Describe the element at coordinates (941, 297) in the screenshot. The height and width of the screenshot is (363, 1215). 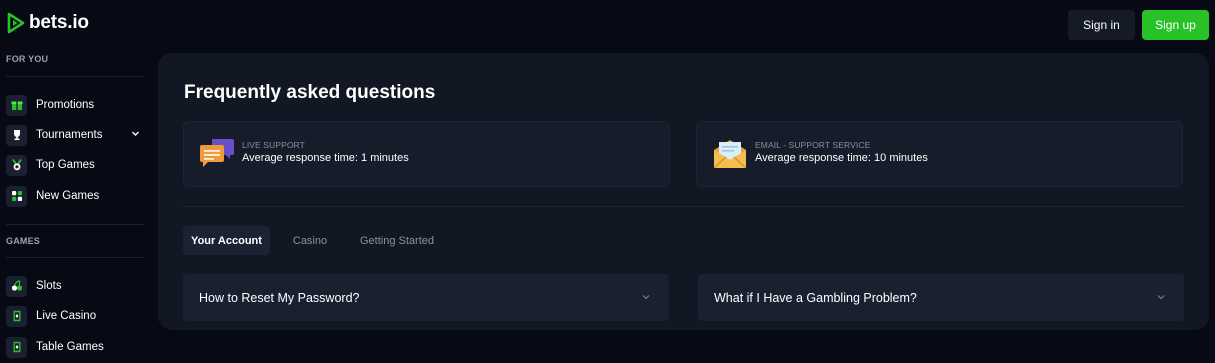
I see `faq-question: What if I Have a Gambling Problem?` at that location.